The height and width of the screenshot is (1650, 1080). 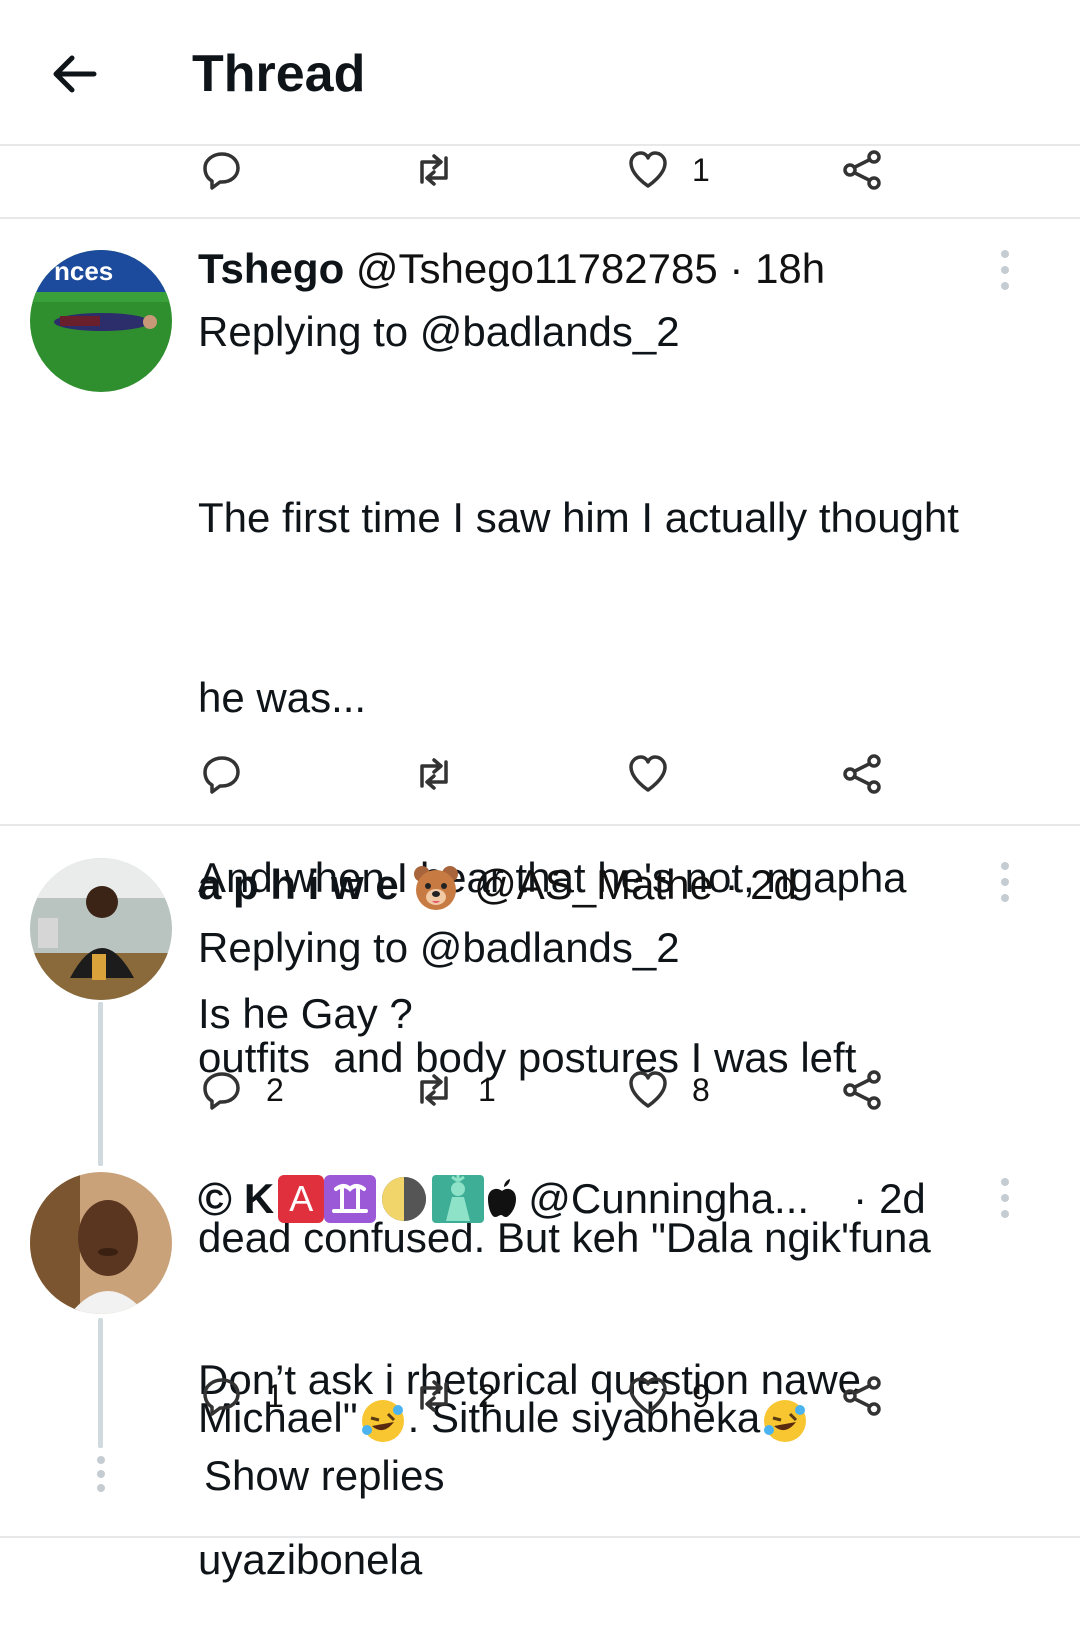 What do you see at coordinates (668, 170) in the screenshot?
I see `like-button: 1` at bounding box center [668, 170].